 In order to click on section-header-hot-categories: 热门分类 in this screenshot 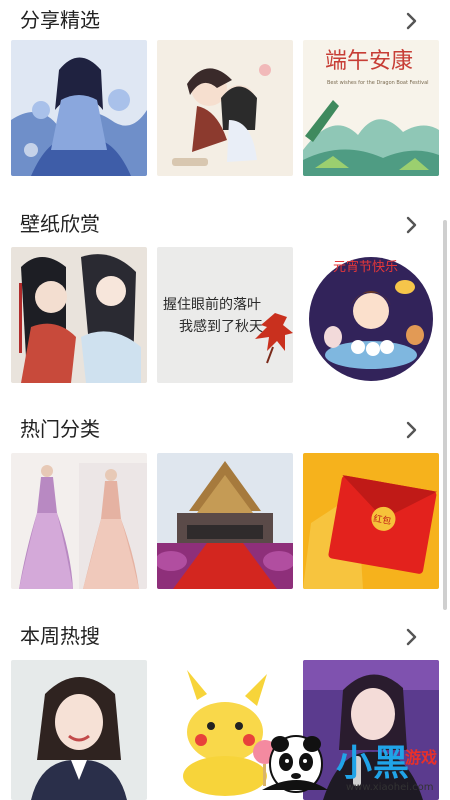, I will do `click(225, 435)`.